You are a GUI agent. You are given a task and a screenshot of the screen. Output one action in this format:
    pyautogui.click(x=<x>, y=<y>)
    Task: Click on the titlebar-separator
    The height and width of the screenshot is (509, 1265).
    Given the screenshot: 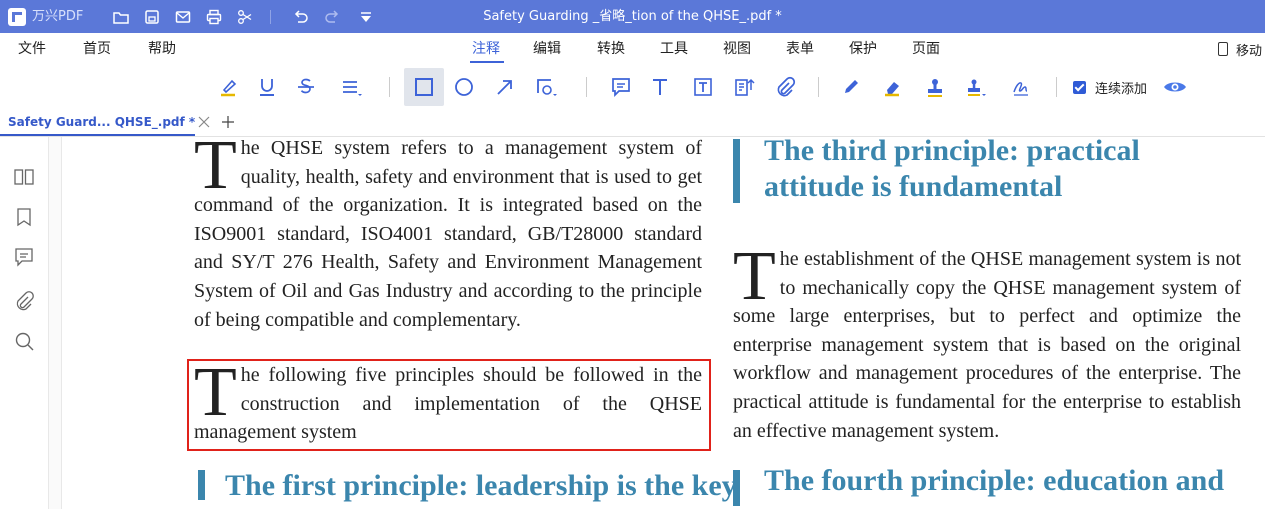 What is the action you would take?
    pyautogui.click(x=270, y=17)
    